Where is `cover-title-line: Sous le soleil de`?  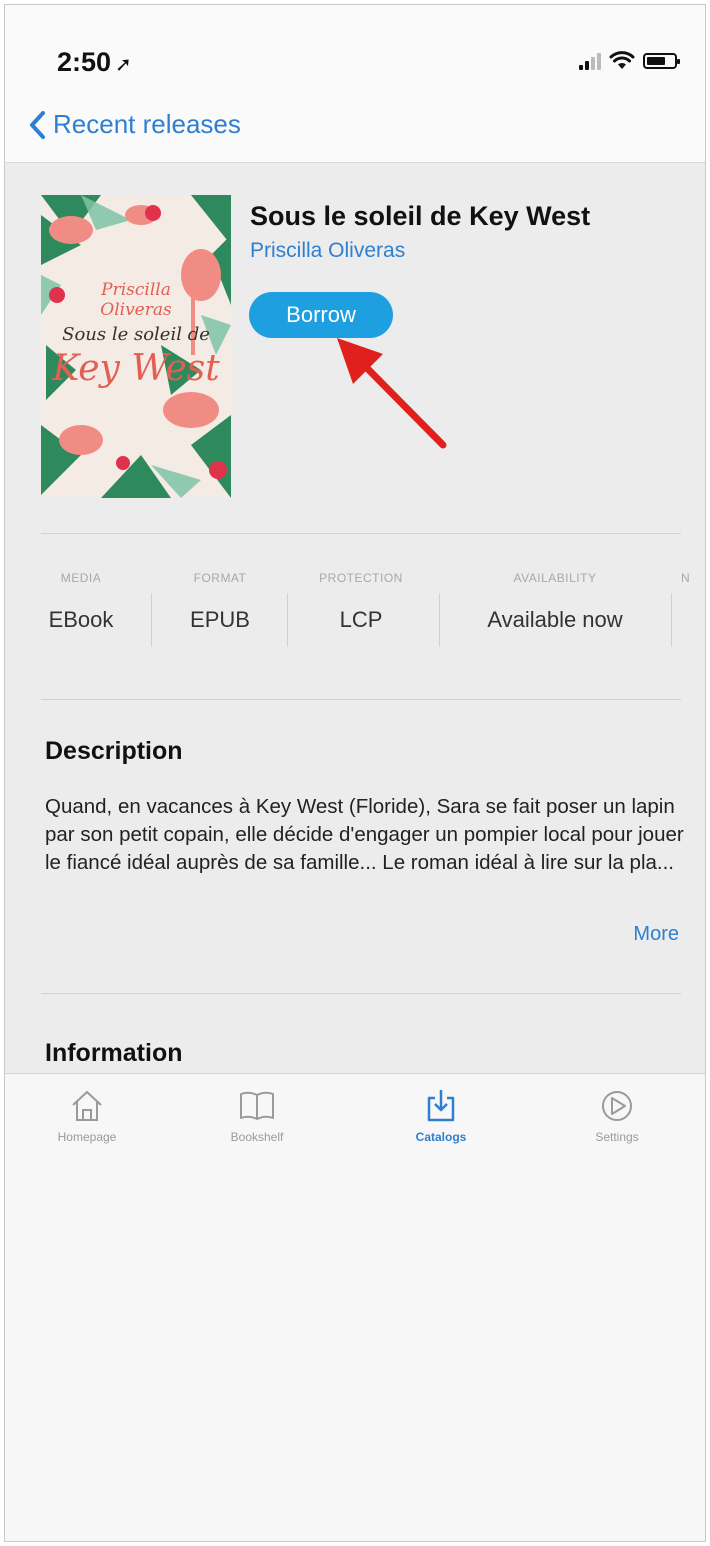
cover-title-line: Sous le soleil de is located at coordinates (136, 334).